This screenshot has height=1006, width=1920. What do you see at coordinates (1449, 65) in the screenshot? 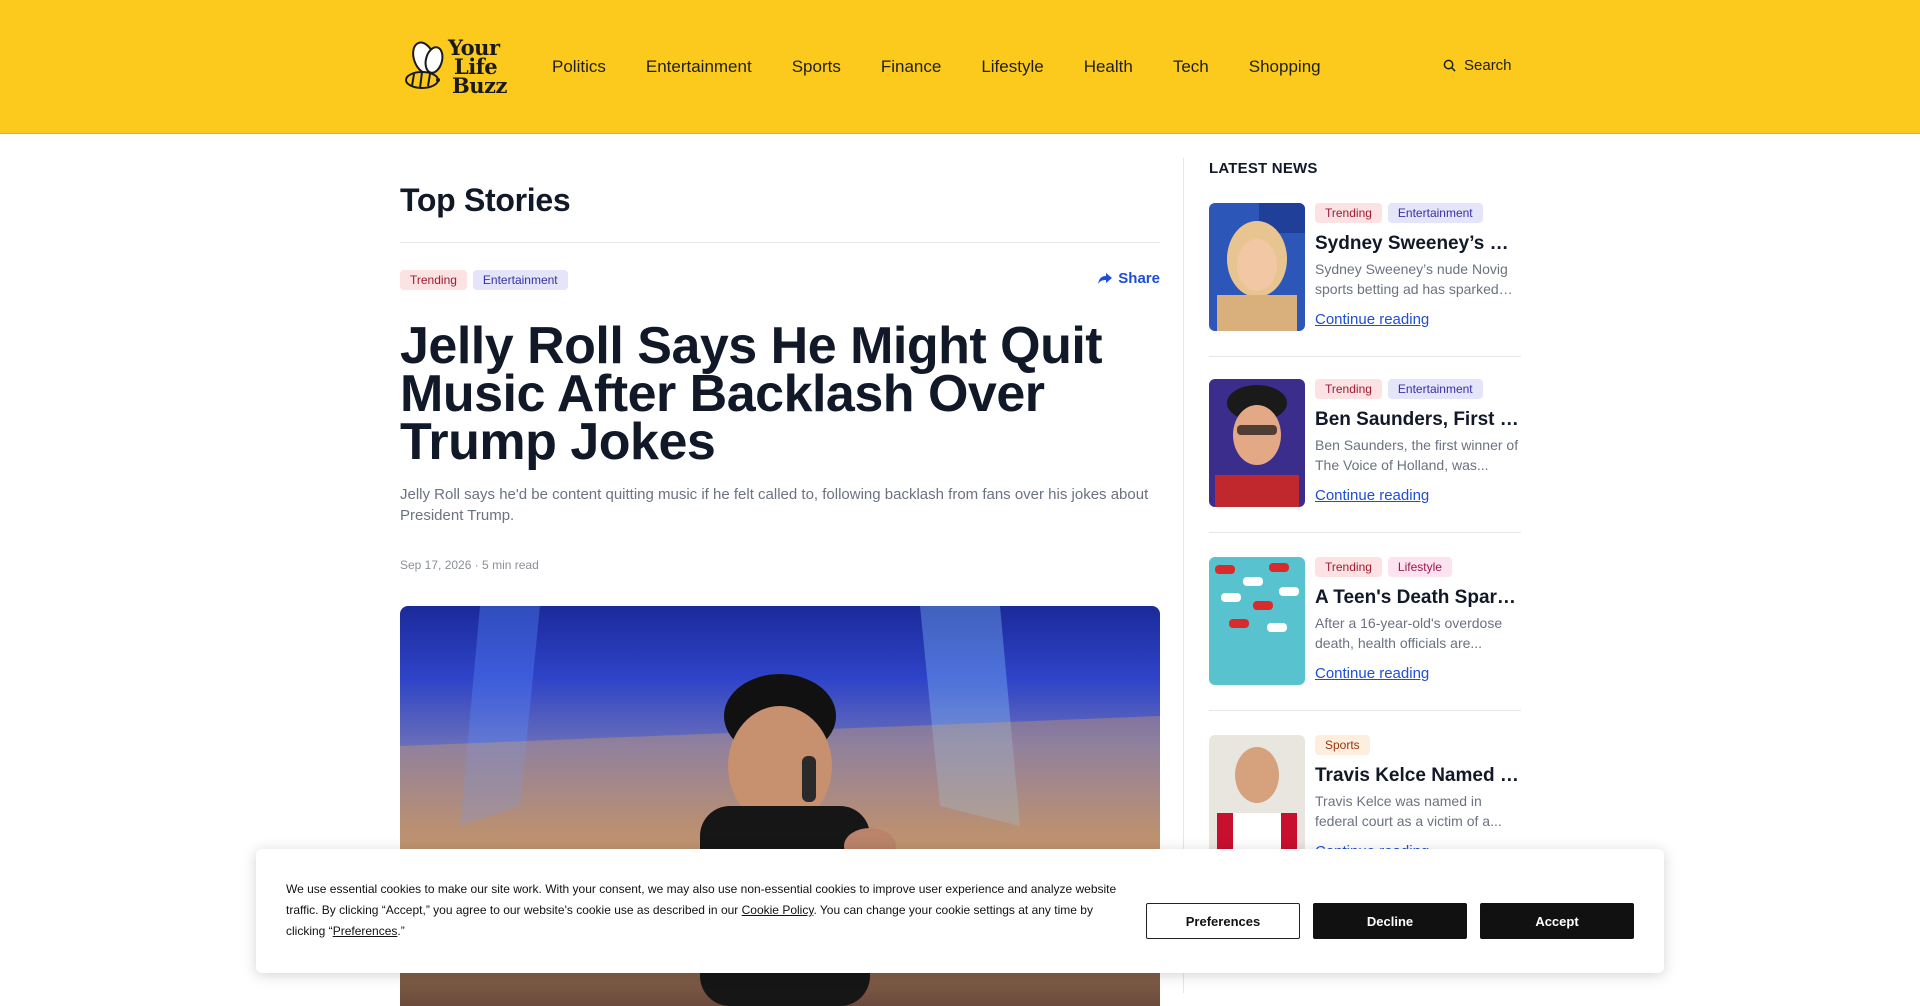
I see `search-icon` at bounding box center [1449, 65].